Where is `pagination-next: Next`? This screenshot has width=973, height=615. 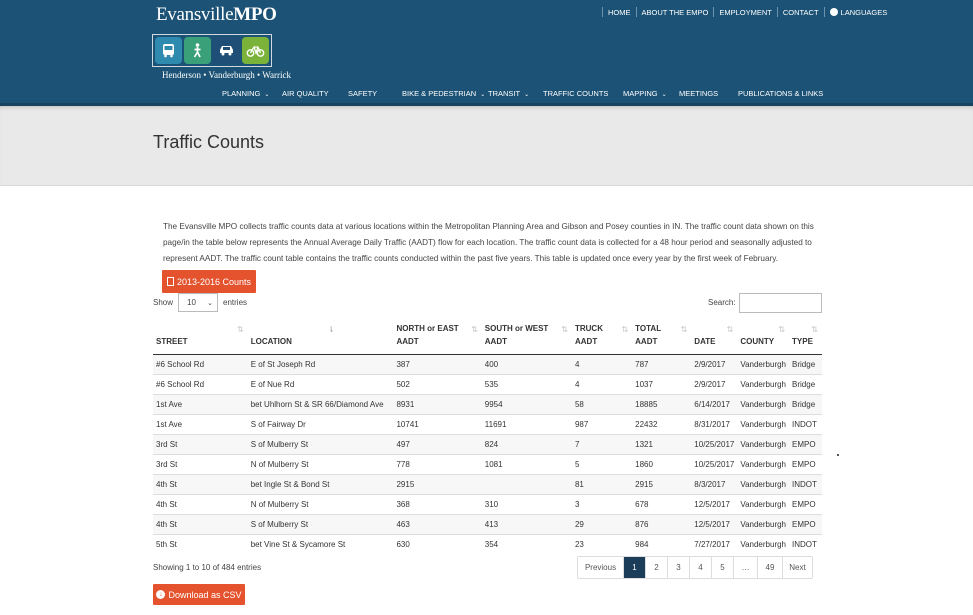 pagination-next: Next is located at coordinates (797, 567).